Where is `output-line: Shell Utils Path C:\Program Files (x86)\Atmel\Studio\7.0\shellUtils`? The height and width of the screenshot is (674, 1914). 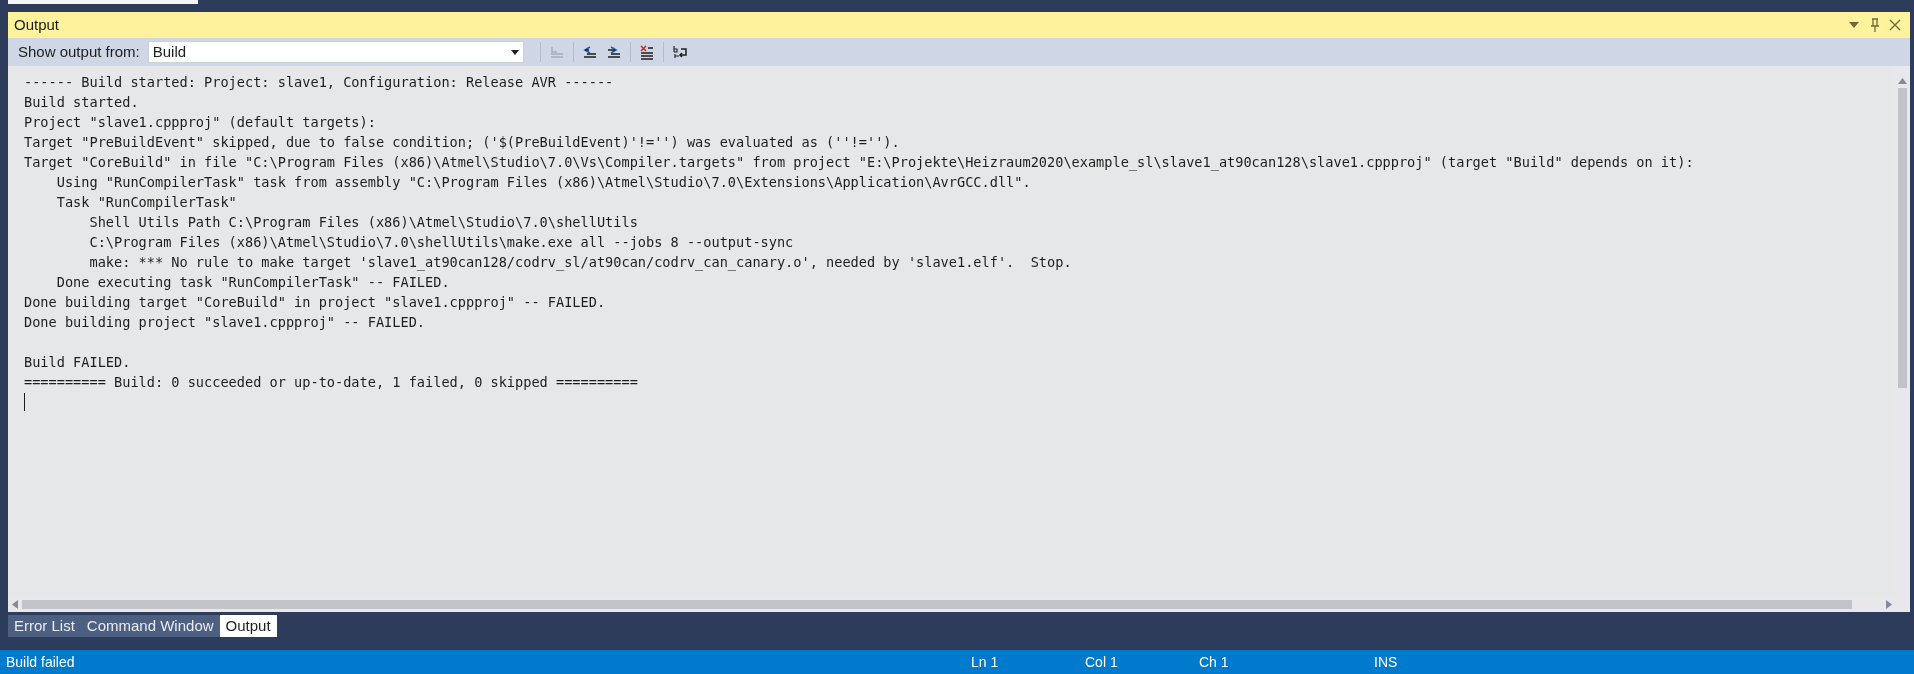 output-line: Shell Utils Path C:\Program Files (x86)\Atmel\Studio\7.0\shellUtils is located at coordinates (363, 222).